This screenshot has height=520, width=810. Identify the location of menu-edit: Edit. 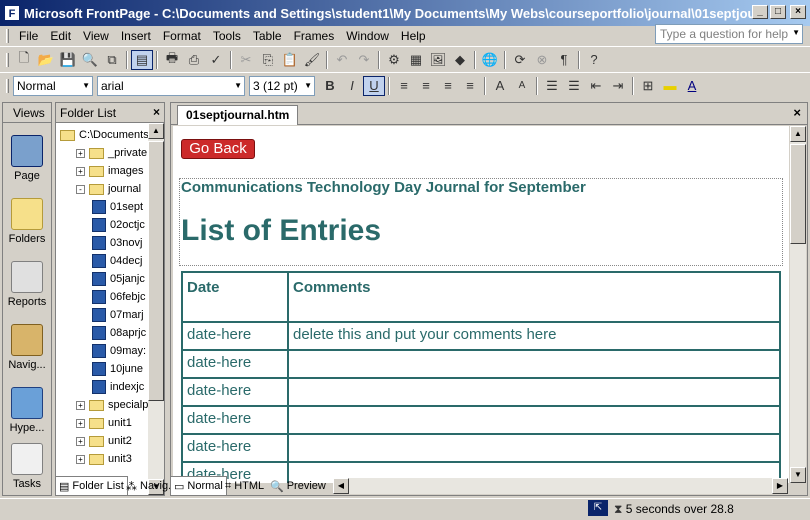
(60, 36).